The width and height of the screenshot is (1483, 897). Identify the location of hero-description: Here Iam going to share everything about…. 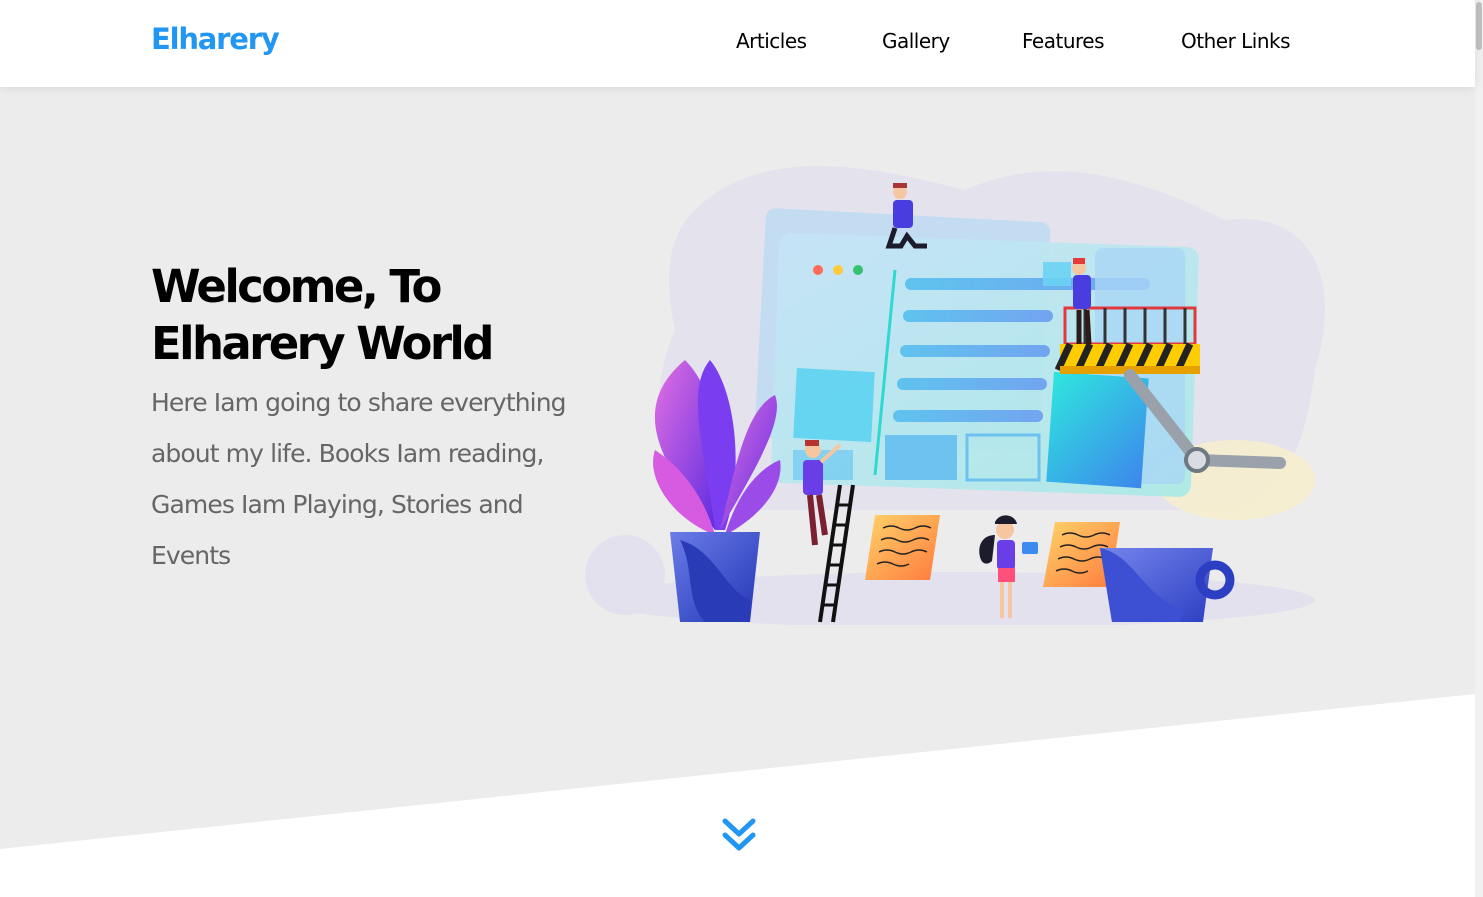
(359, 479).